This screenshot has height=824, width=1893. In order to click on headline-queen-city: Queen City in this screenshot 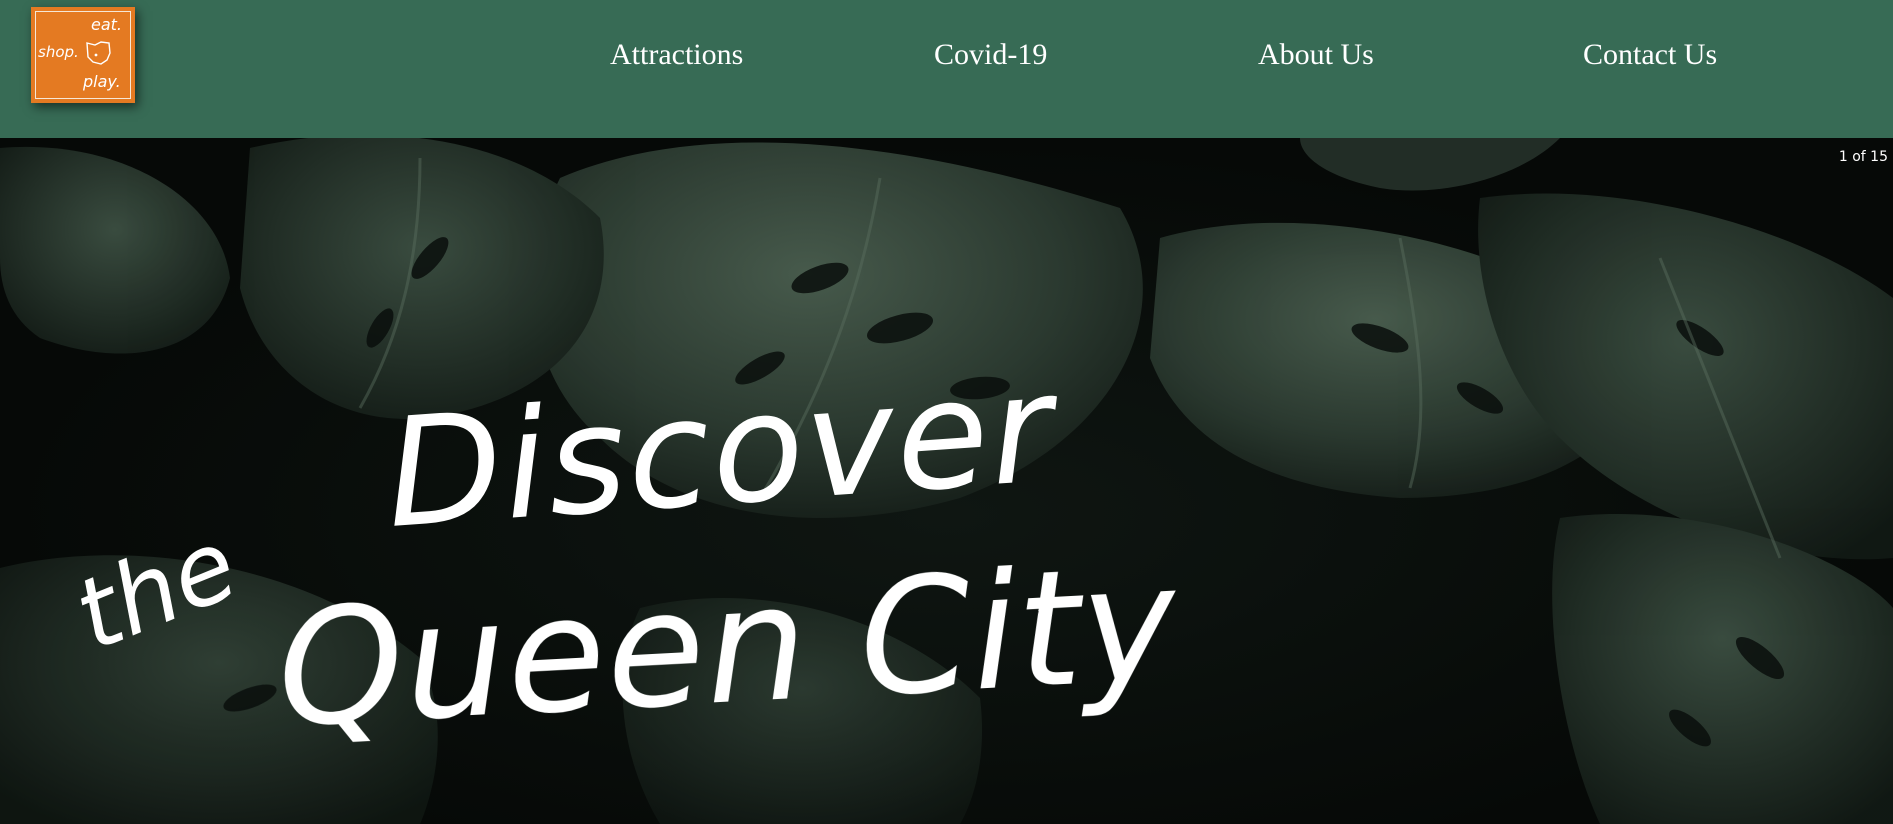, I will do `click(727, 646)`.